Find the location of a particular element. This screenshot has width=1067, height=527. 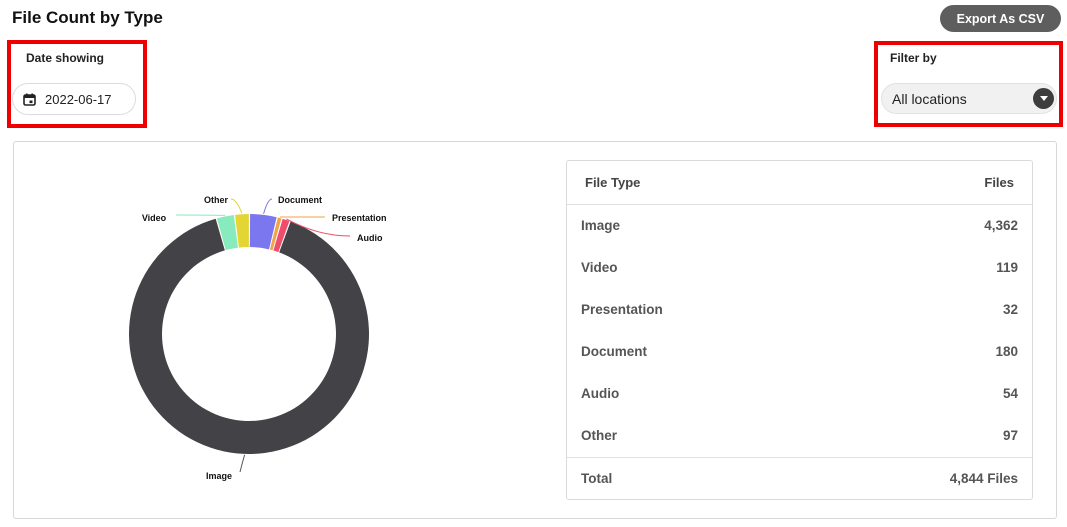

row-count: 119 is located at coordinates (1007, 267).